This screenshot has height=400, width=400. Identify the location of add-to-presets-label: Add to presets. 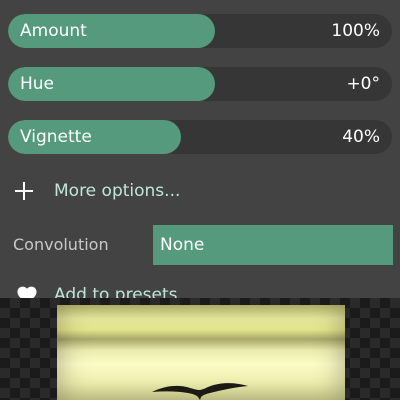
(116, 291).